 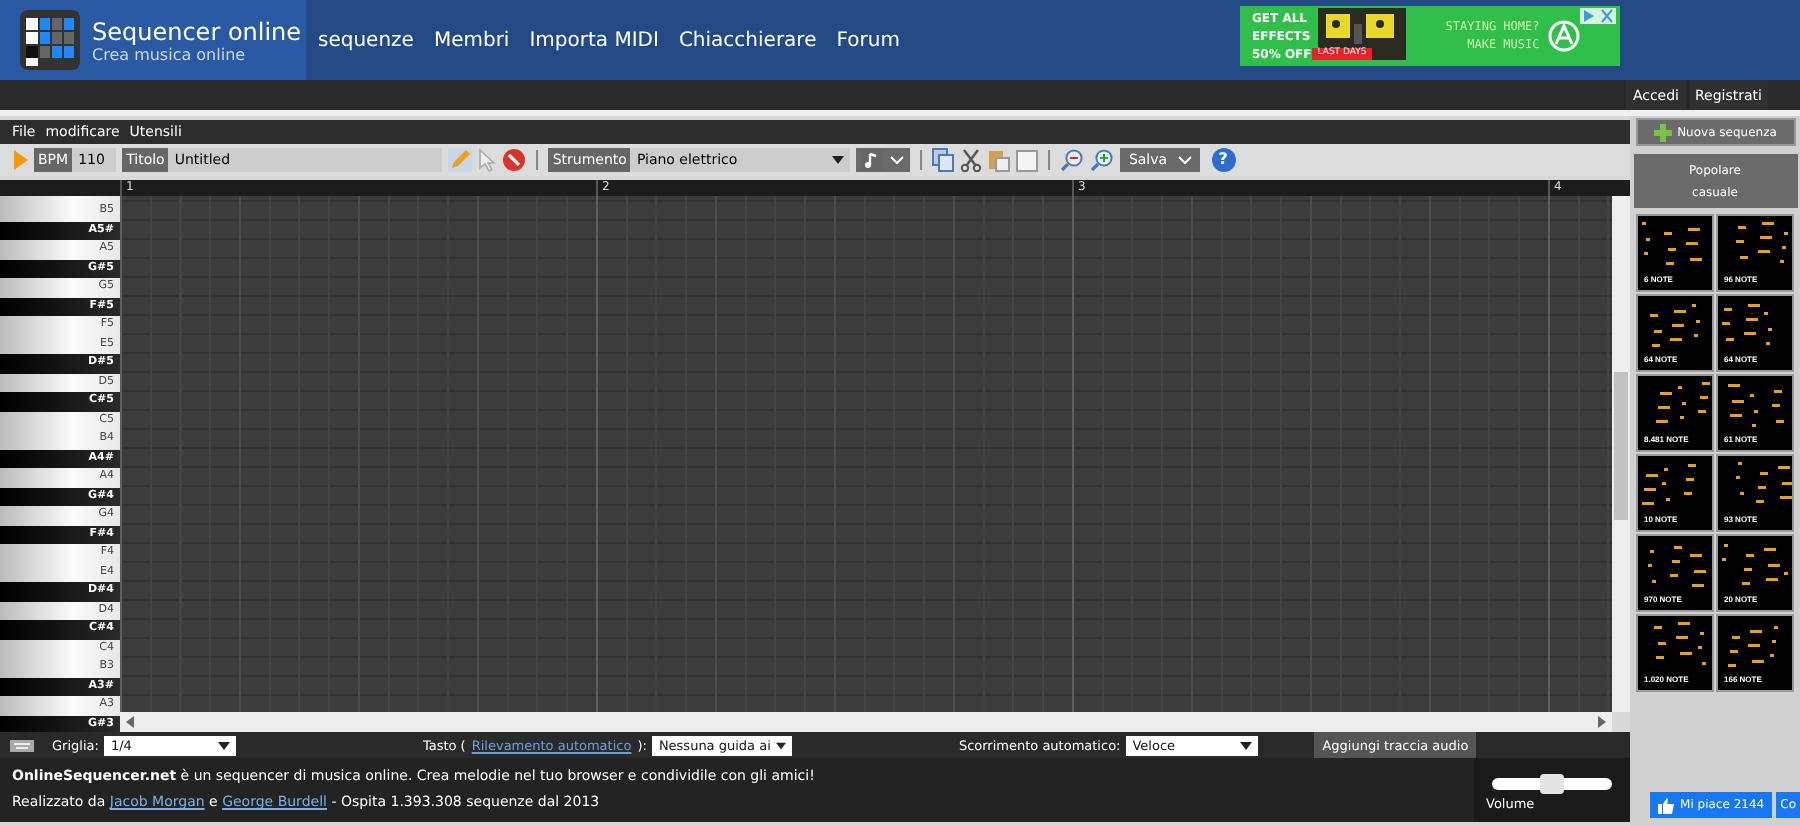 What do you see at coordinates (1552, 783) in the screenshot?
I see `volume-slider` at bounding box center [1552, 783].